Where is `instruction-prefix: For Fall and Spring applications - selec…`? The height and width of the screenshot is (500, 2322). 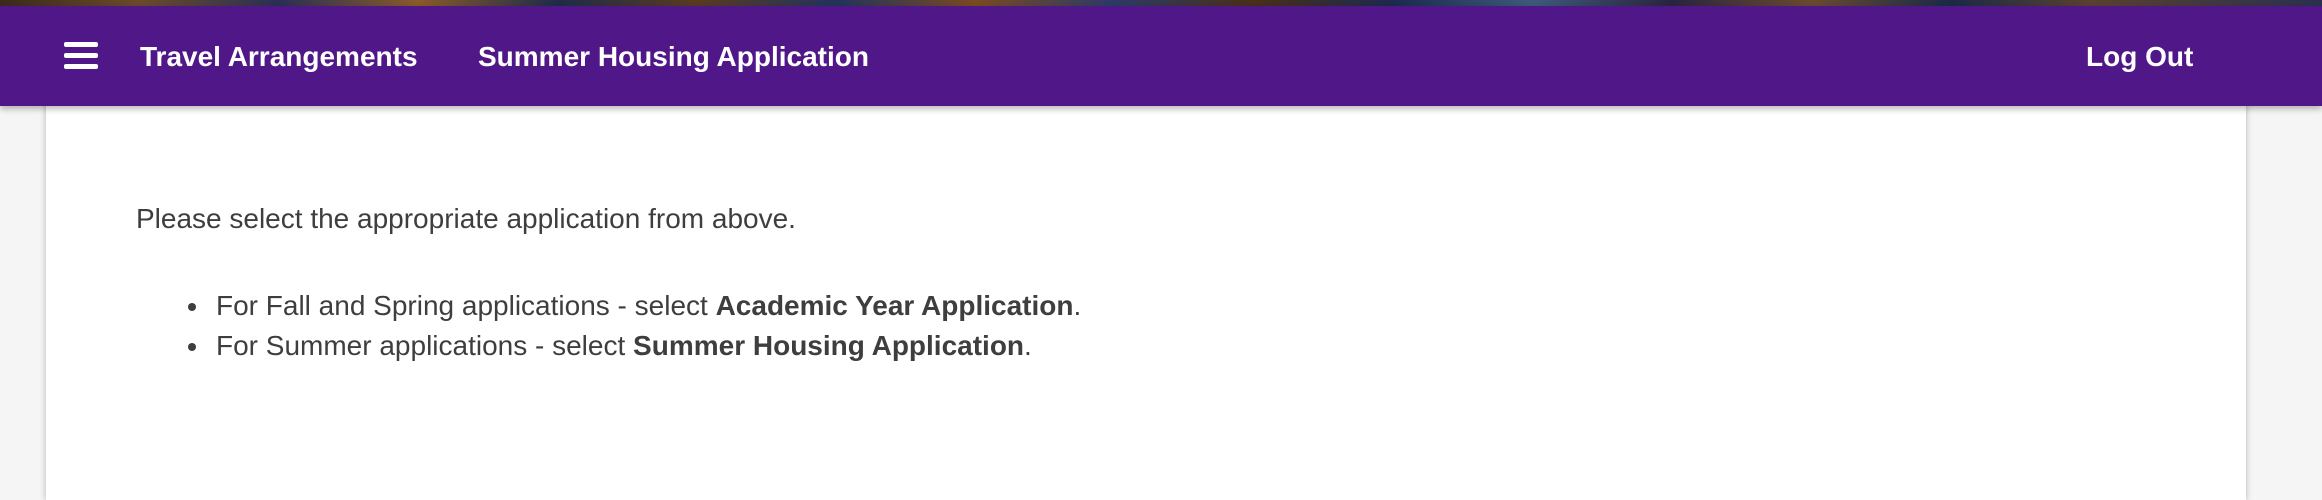 instruction-prefix: For Fall and Spring applications - selec… is located at coordinates (466, 305).